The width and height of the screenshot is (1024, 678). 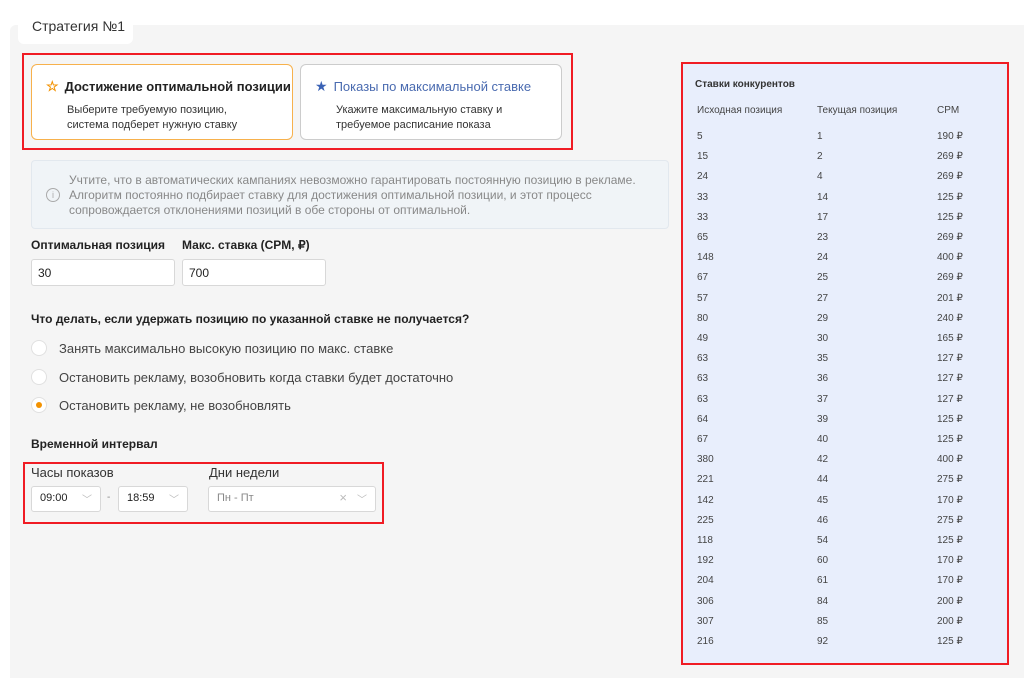 I want to click on radio-option-stop: Остановить рекламу, не возобновлять, so click(x=161, y=405).